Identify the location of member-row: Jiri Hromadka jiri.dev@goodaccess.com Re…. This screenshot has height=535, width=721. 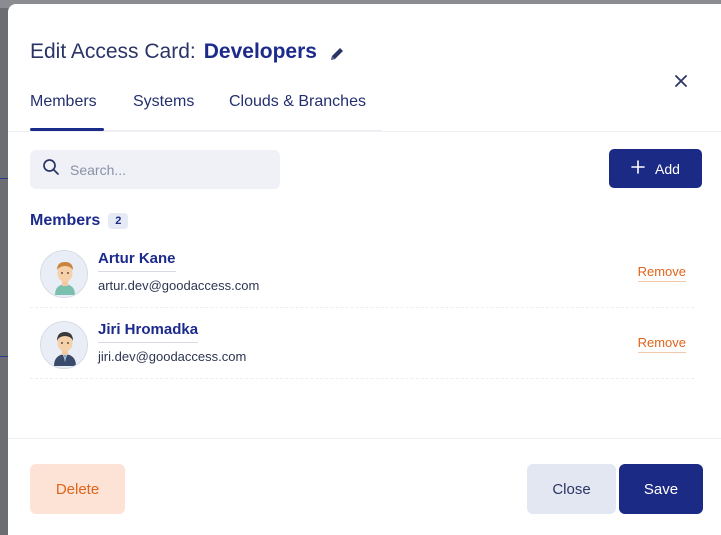
(362, 347).